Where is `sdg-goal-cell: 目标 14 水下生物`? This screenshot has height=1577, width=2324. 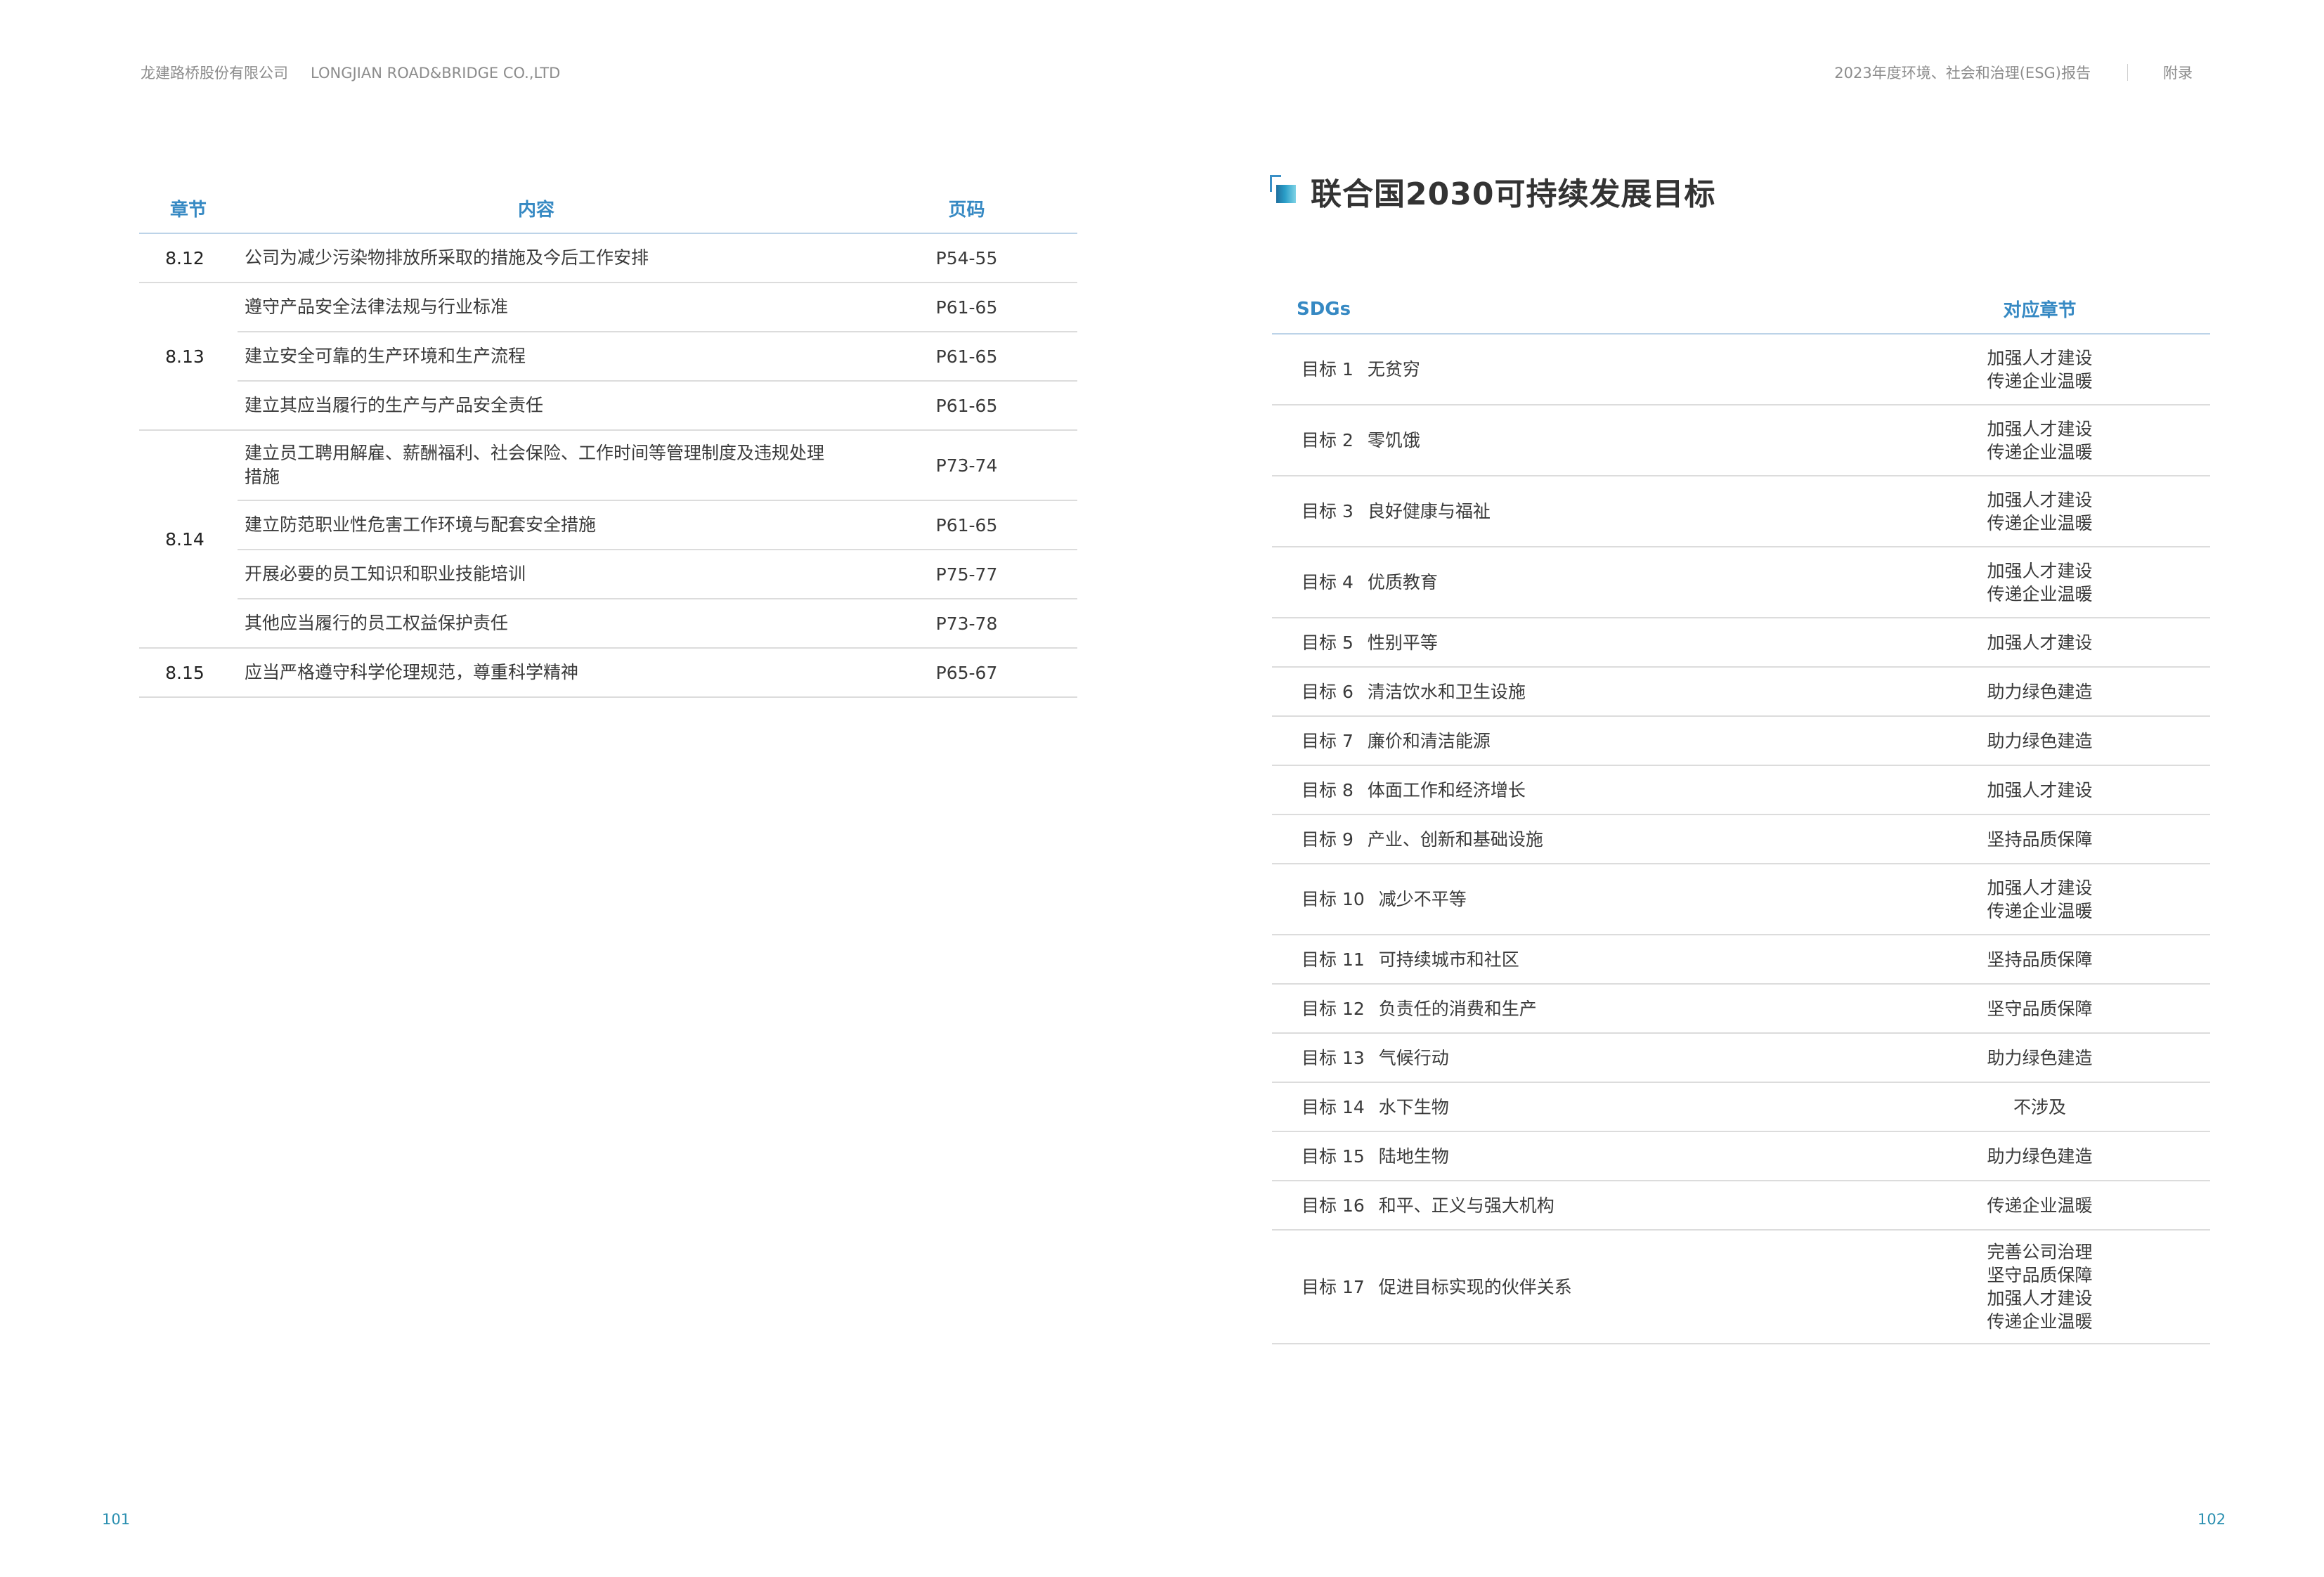
sdg-goal-cell: 目标 14 水下生物 is located at coordinates (1570, 1107).